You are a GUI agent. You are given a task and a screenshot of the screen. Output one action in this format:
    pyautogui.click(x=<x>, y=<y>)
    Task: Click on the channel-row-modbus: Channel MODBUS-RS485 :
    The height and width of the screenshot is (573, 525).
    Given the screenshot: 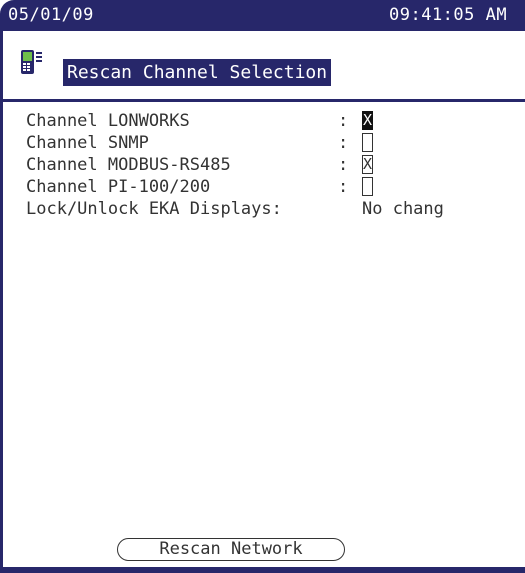 What is the action you would take?
    pyautogui.click(x=187, y=165)
    